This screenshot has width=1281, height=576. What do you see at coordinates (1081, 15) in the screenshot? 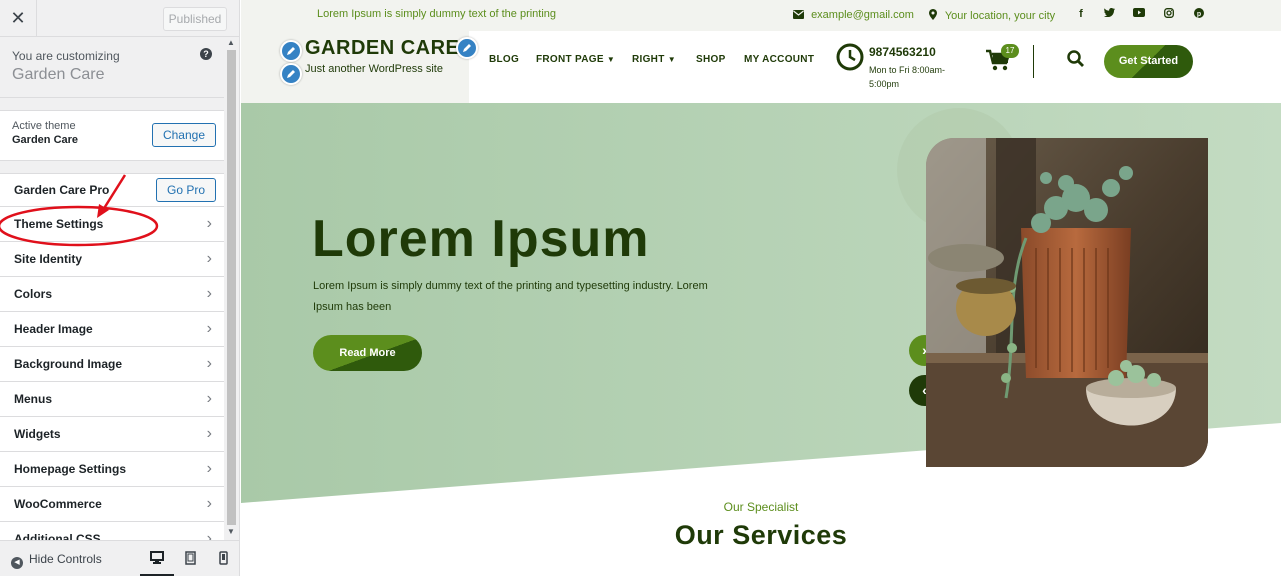
I see `facebook-icon: f` at bounding box center [1081, 15].